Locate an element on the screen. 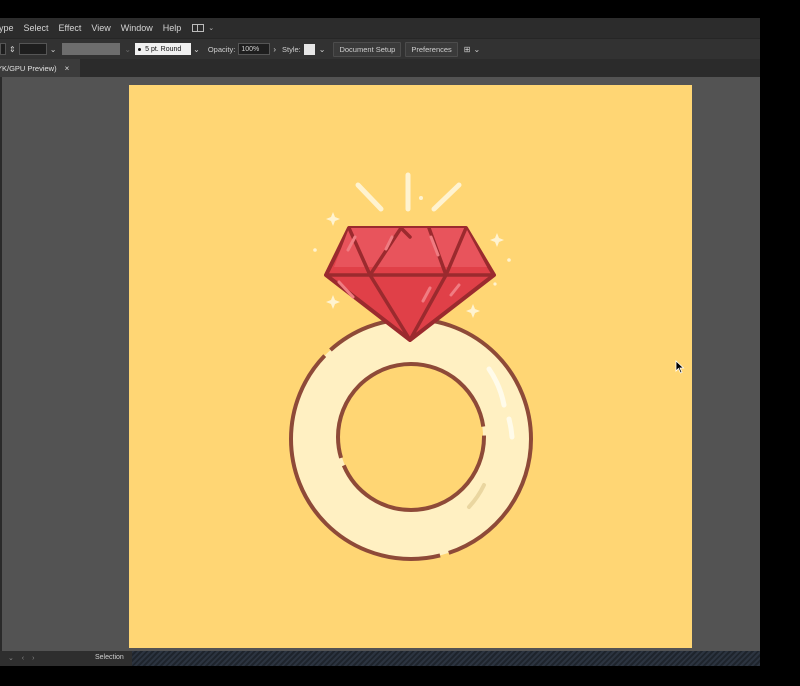  menu-type: ype is located at coordinates (9, 28).